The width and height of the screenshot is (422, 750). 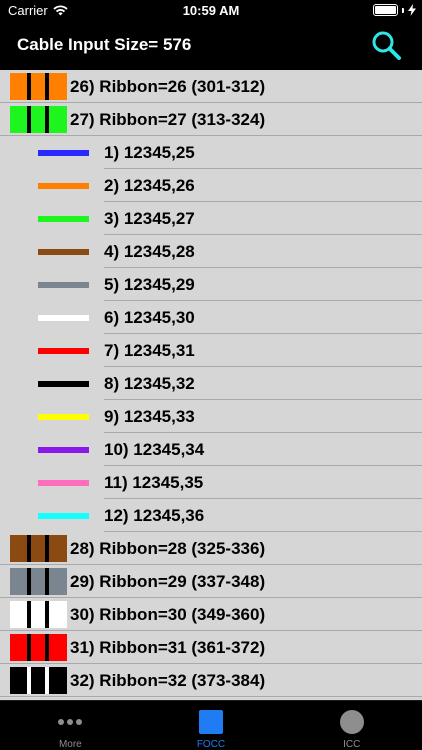 I want to click on status-bar: Carrier 10:59 AM, so click(x=211, y=11).